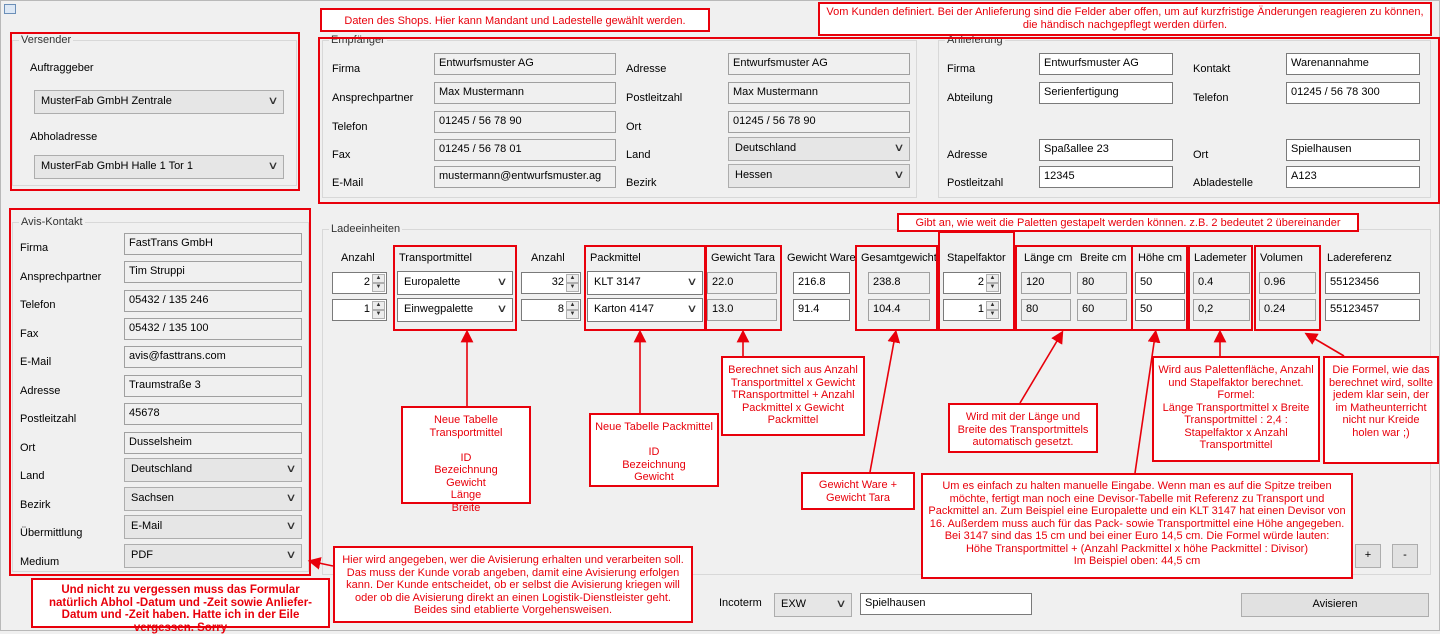 This screenshot has height=634, width=1440. What do you see at coordinates (1372, 310) in the screenshot?
I see `row2-ladereferenz: 55123457` at bounding box center [1372, 310].